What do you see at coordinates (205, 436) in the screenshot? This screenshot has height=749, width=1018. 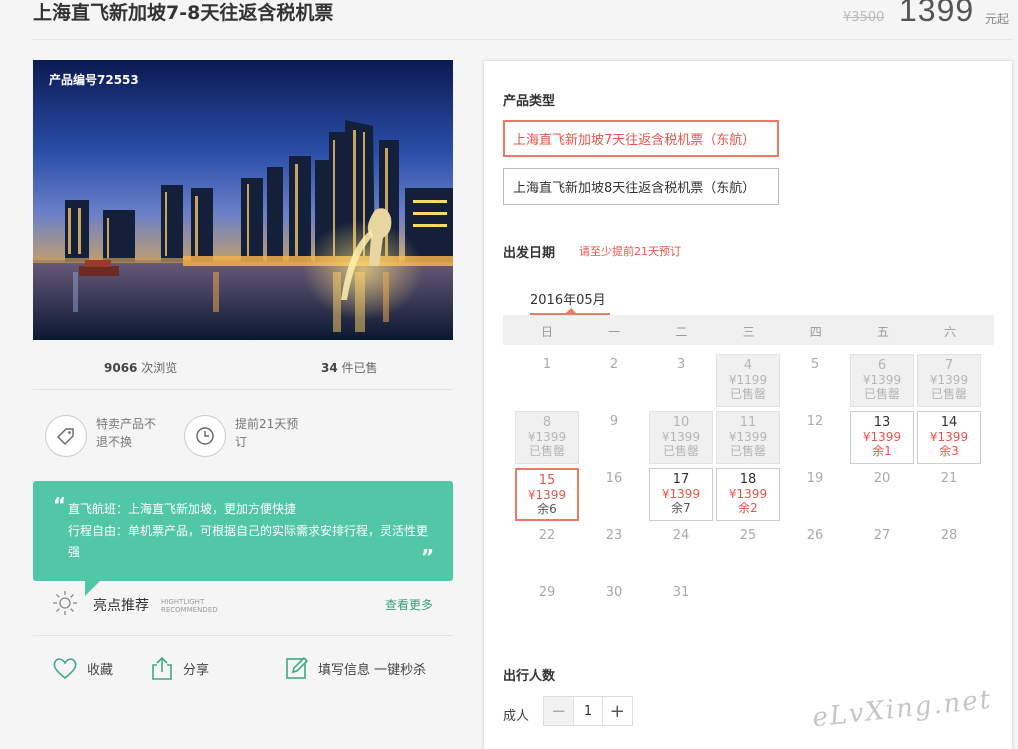 I see `clock-icon` at bounding box center [205, 436].